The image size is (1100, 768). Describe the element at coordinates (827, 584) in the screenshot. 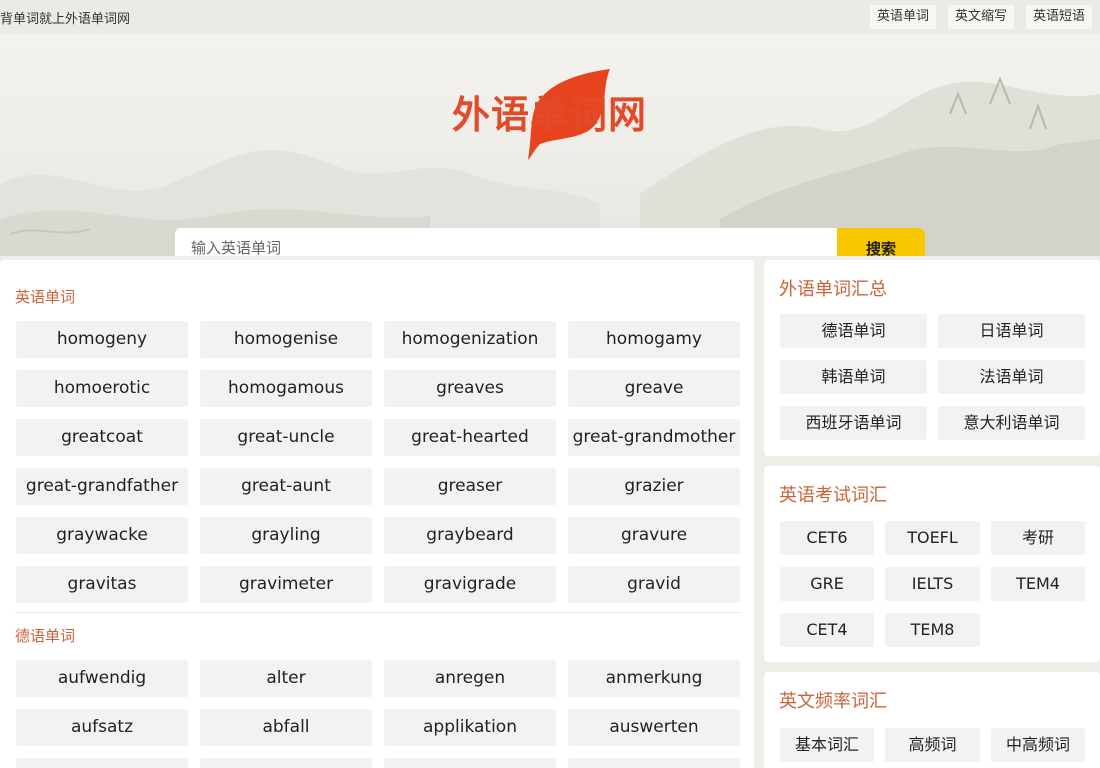

I see `exam-link: GRE` at that location.